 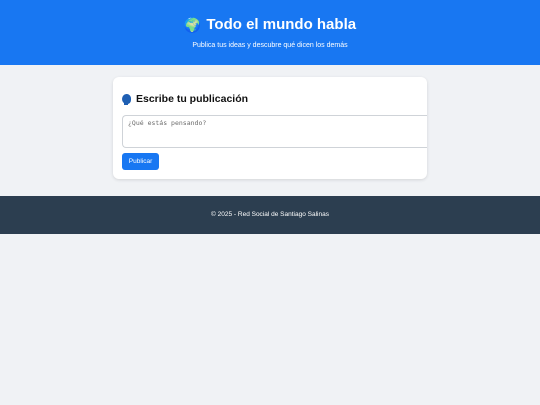 I want to click on site-footer: © 2025 - Red Social de Santiago Salinas, so click(x=270, y=215).